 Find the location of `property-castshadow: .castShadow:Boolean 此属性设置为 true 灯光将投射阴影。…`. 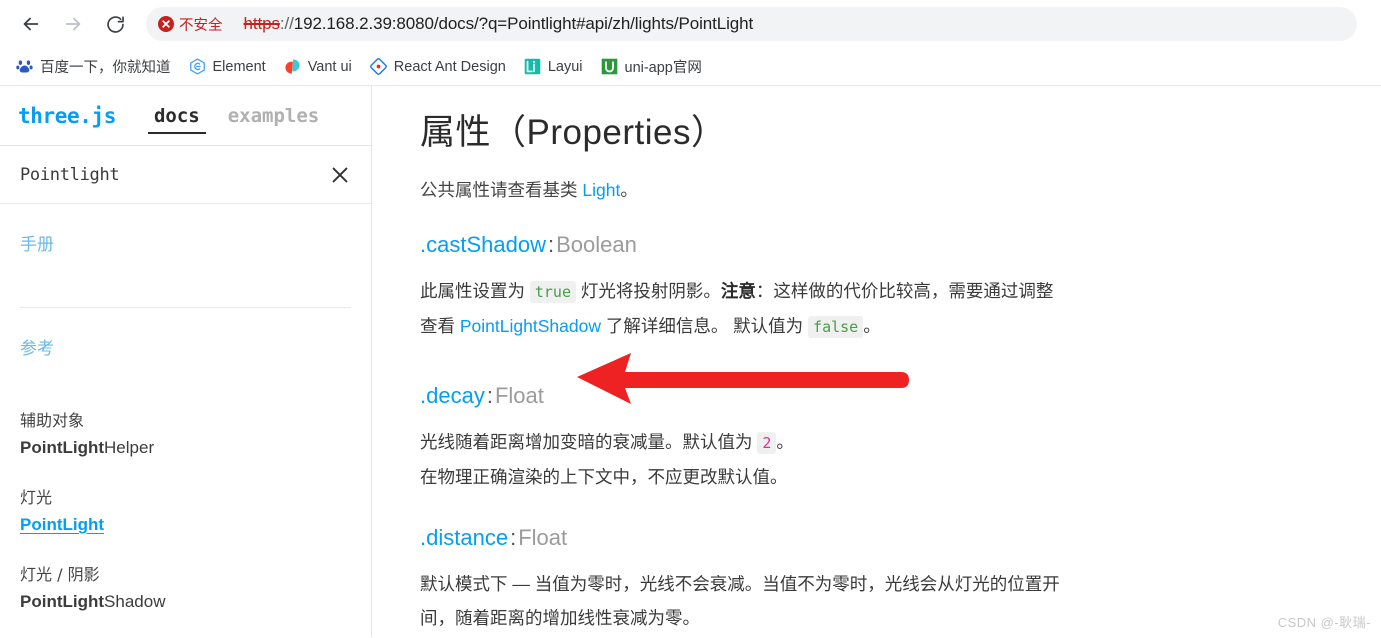

property-castshadow: .castShadow:Boolean 此属性设置为 true 灯光将投射阴影。… is located at coordinates (776, 288).